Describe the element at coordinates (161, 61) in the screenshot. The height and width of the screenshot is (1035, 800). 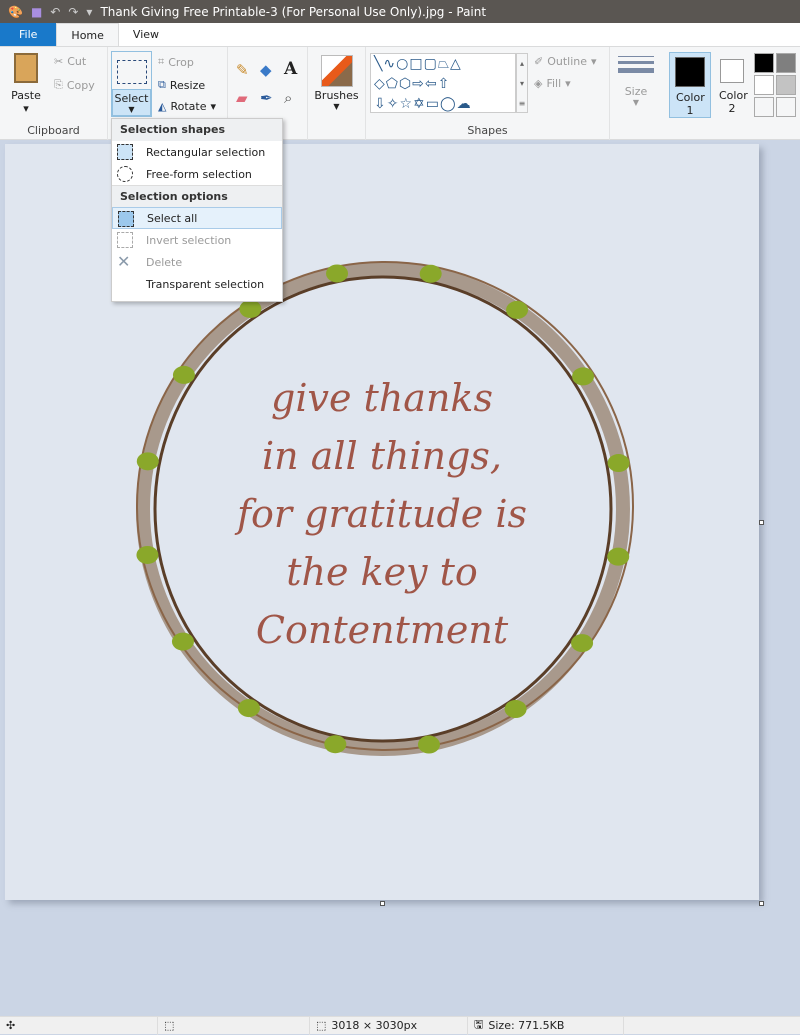
I see `crop-icon: ⌗` at that location.